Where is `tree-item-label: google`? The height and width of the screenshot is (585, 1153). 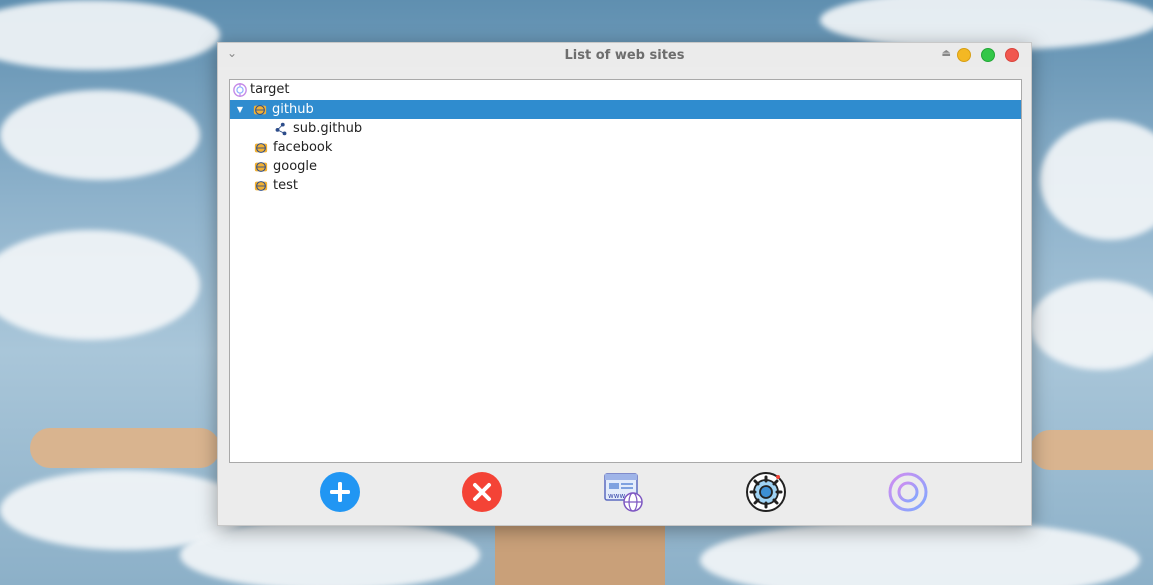
tree-item-label: google is located at coordinates (295, 166).